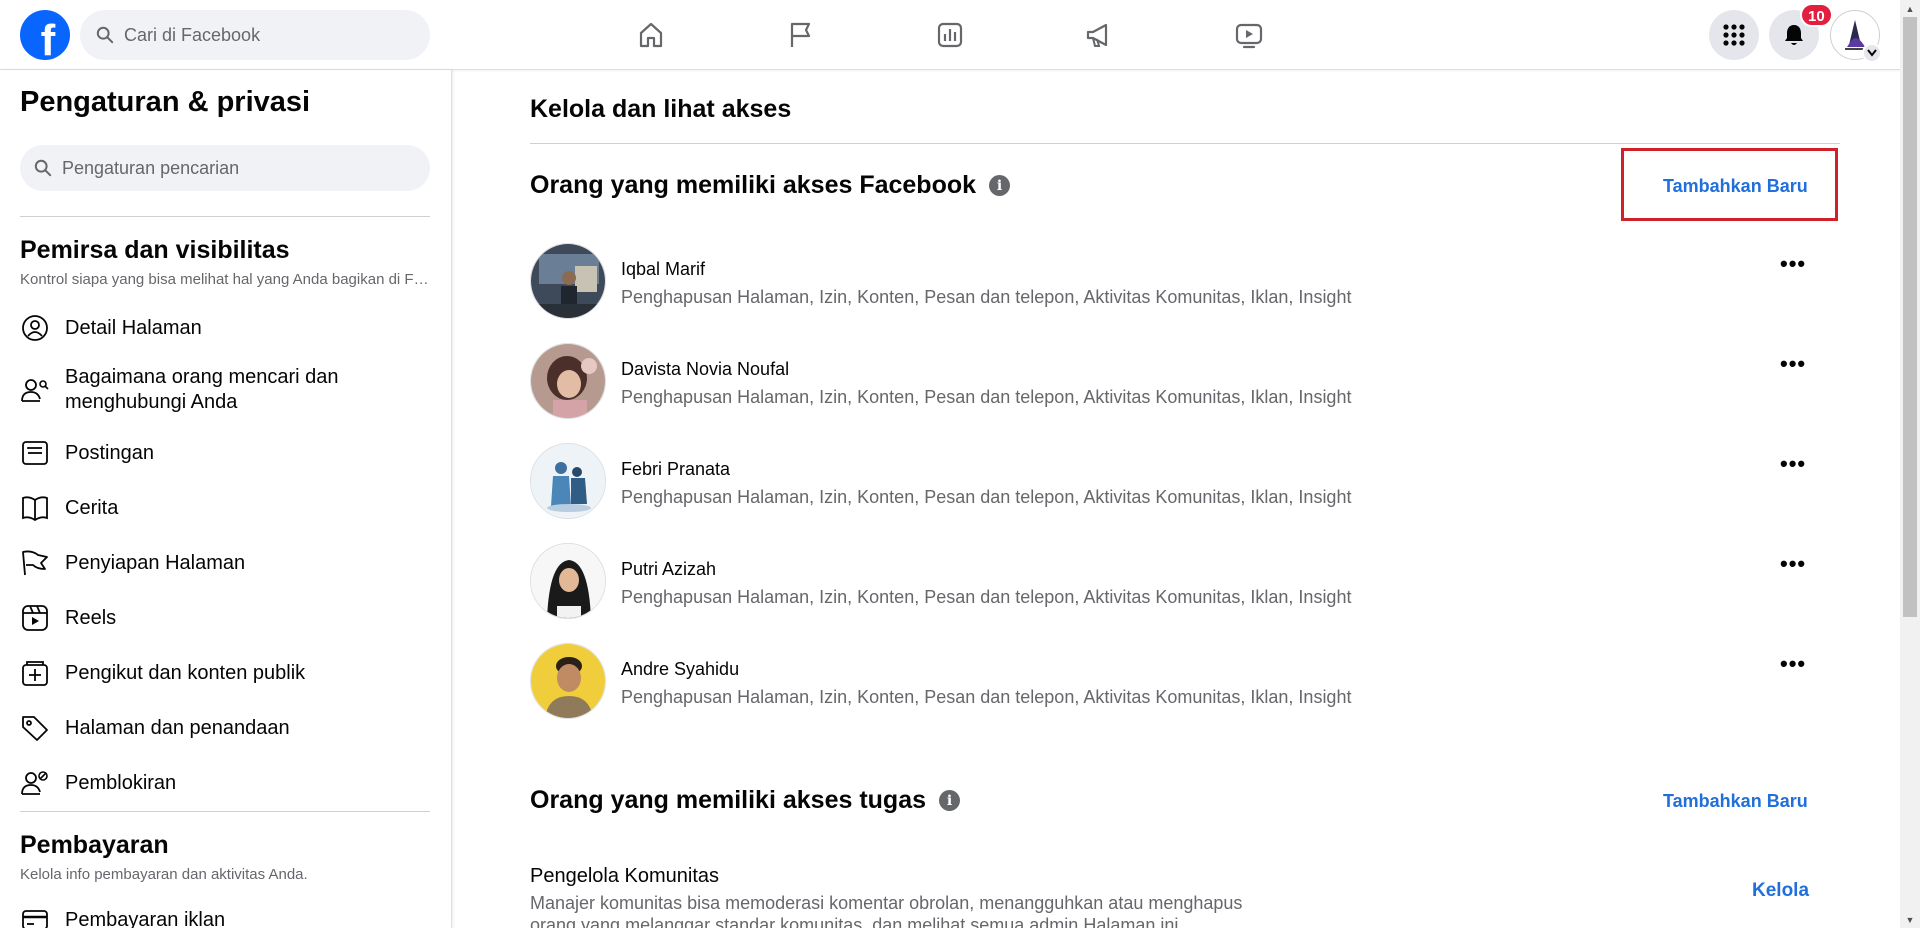 The height and width of the screenshot is (928, 1920). Describe the element at coordinates (663, 269) in the screenshot. I see `person-name: Iqbal Marif` at that location.